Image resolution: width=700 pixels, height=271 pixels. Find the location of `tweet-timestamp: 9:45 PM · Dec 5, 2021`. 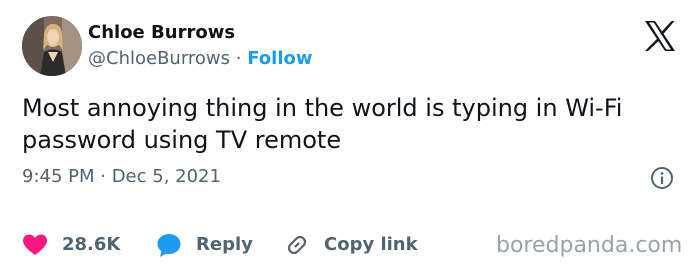

tweet-timestamp: 9:45 PM · Dec 5, 2021 is located at coordinates (121, 177).